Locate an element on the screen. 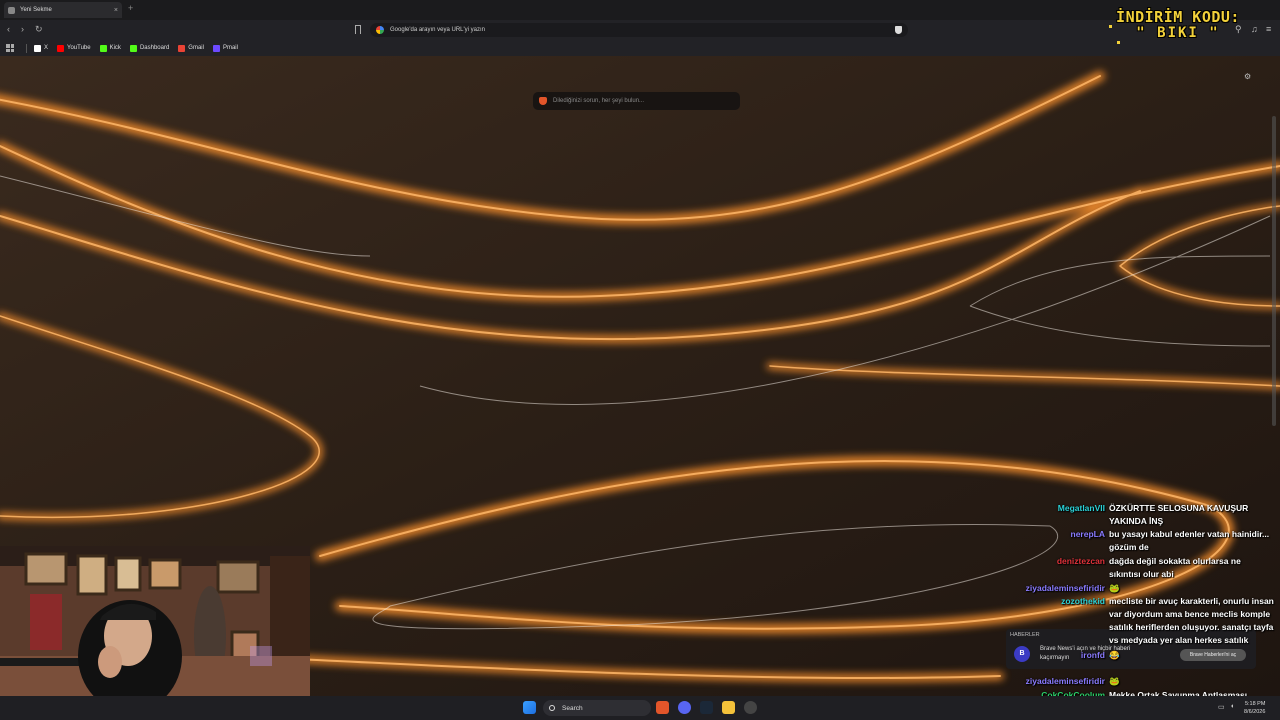 This screenshot has height=720, width=1280. new-tab-button: + is located at coordinates (130, 8).